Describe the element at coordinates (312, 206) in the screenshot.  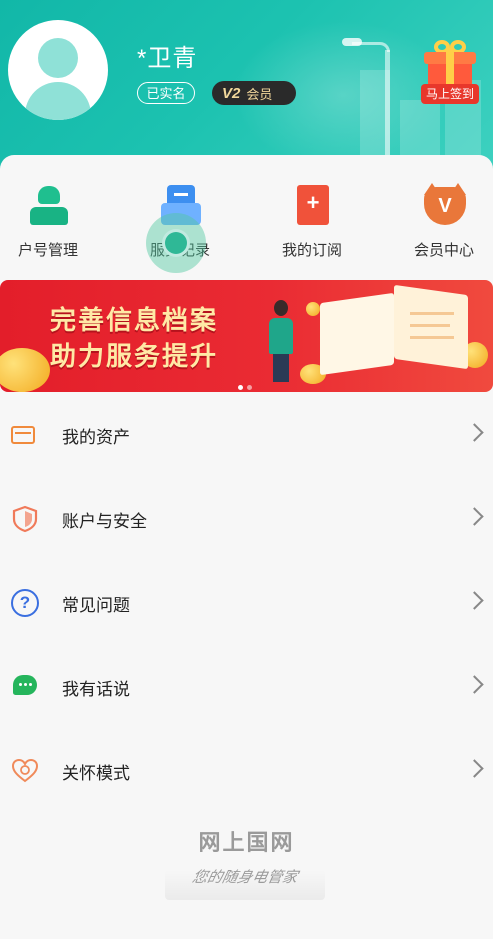
I see `subscription-icon: +` at that location.